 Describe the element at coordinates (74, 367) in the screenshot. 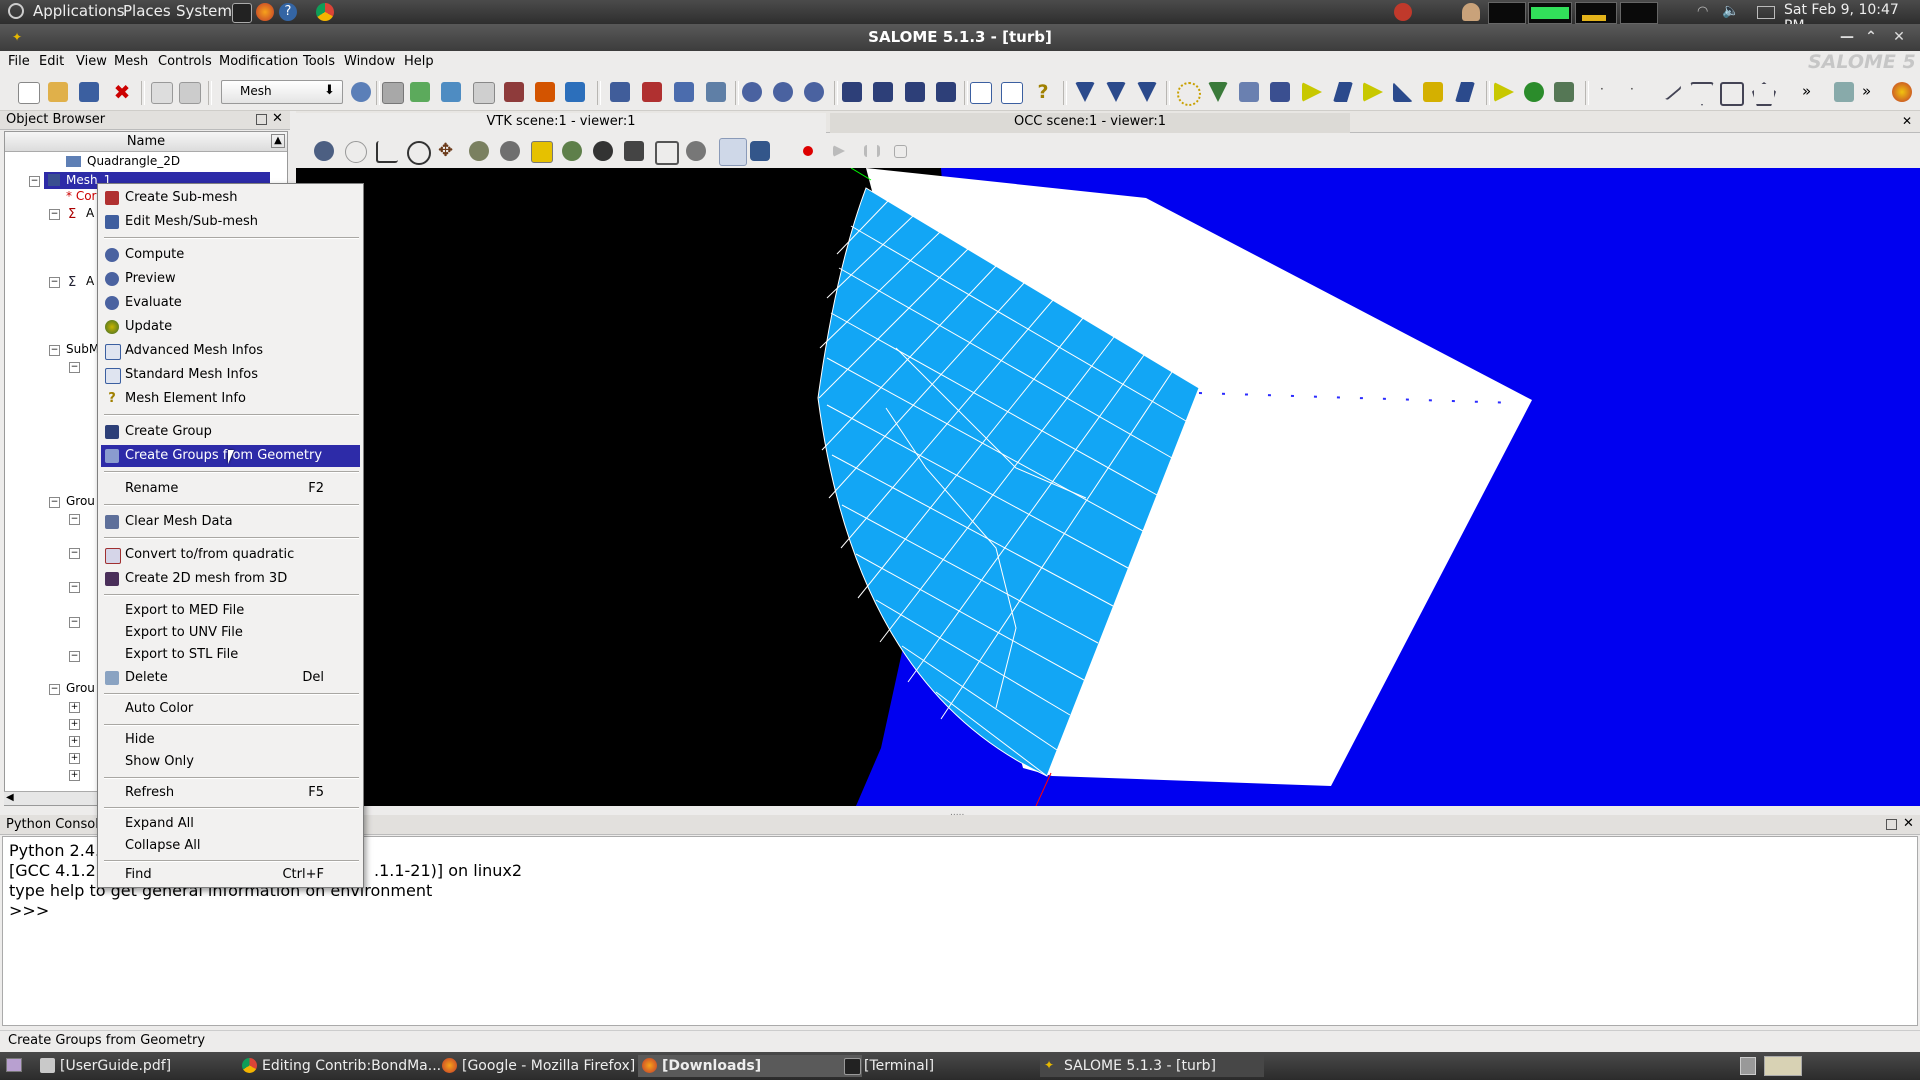

I see `tree-expander-submesh-1: −` at that location.